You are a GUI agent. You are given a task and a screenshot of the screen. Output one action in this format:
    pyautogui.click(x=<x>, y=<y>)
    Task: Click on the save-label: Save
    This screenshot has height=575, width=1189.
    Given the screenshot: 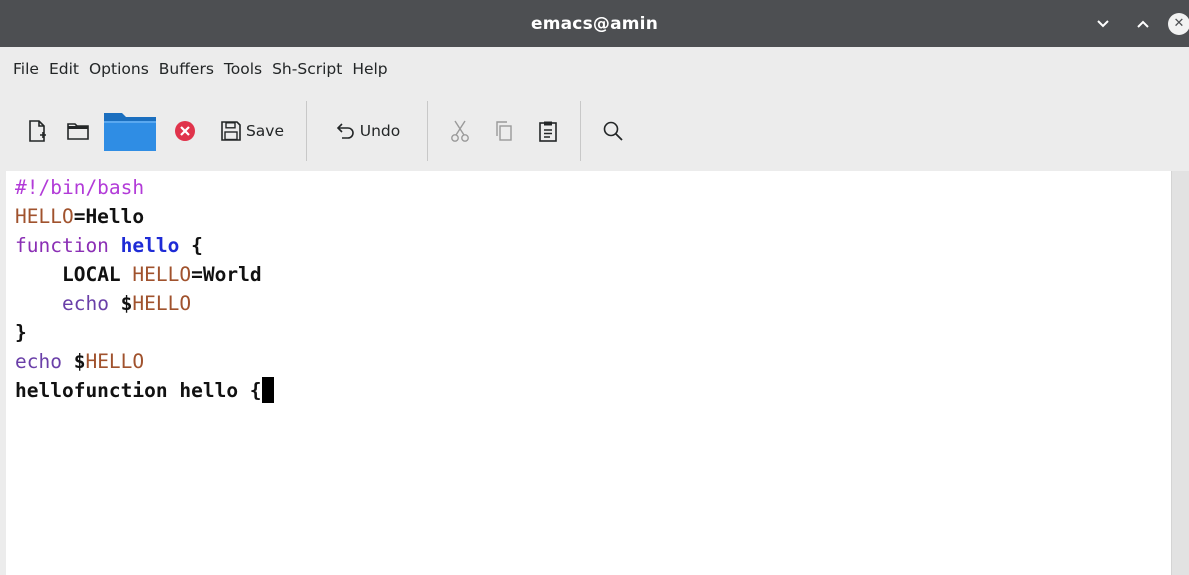 What is the action you would take?
    pyautogui.click(x=265, y=131)
    